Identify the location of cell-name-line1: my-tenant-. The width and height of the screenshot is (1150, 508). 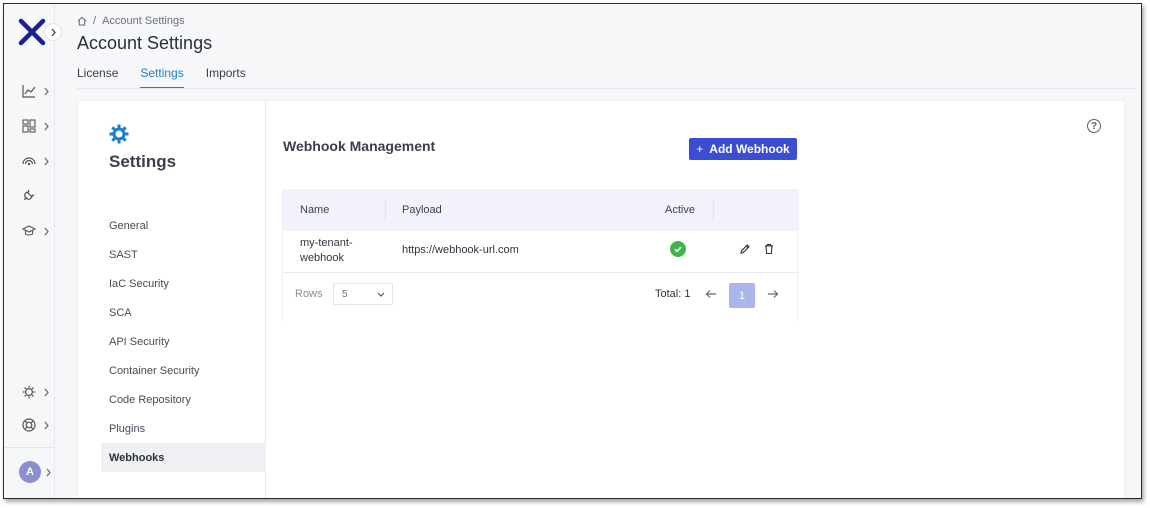
(326, 243).